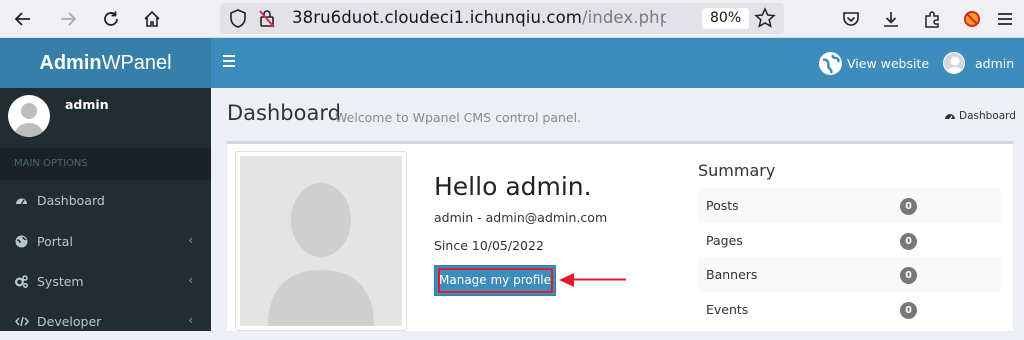  Describe the element at coordinates (105, 164) in the screenshot. I see `sidebar-section-header: MAIN OPTIONS` at that location.